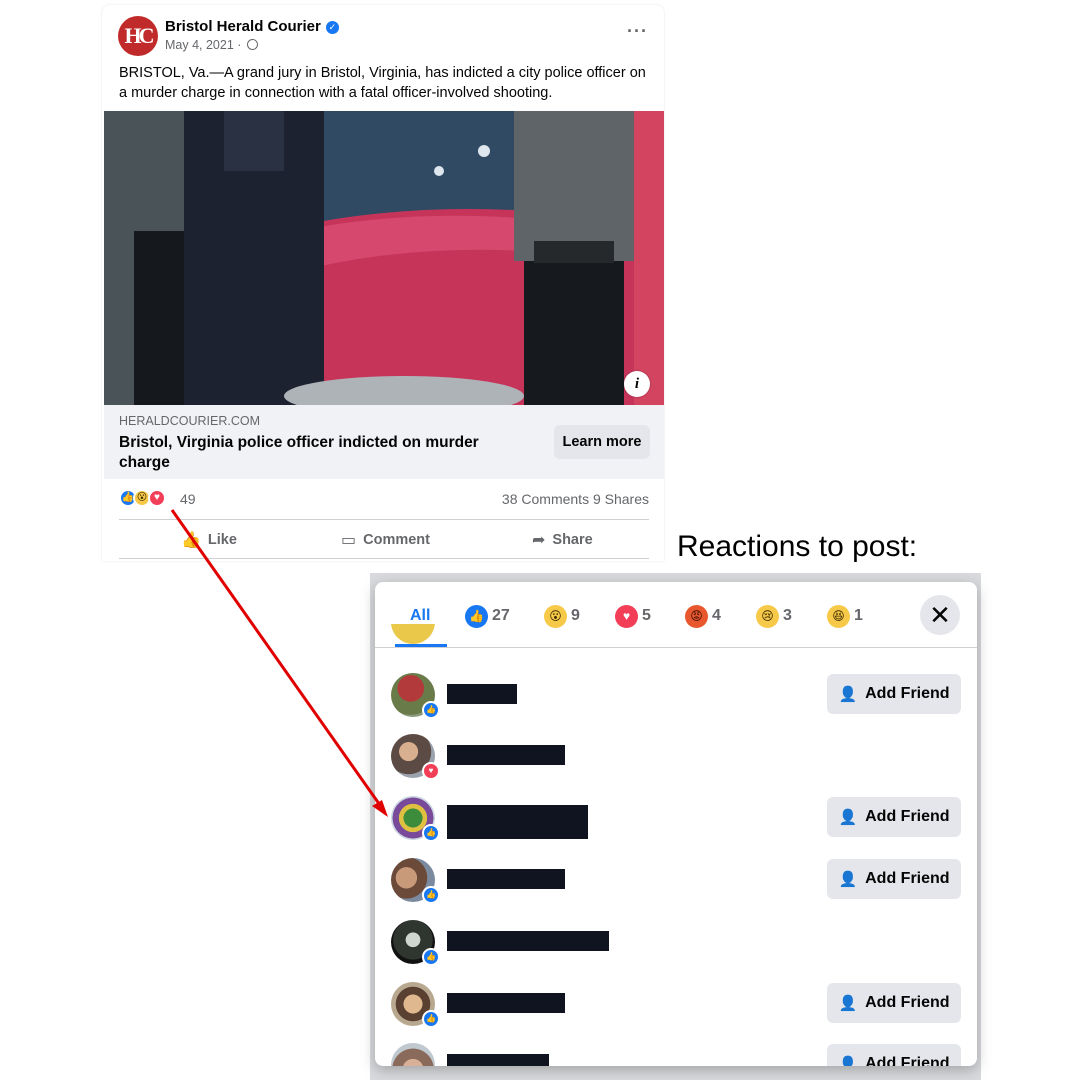 The image size is (1080, 1080). What do you see at coordinates (332, 27) in the screenshot?
I see `verified-badge-icon: ✓` at bounding box center [332, 27].